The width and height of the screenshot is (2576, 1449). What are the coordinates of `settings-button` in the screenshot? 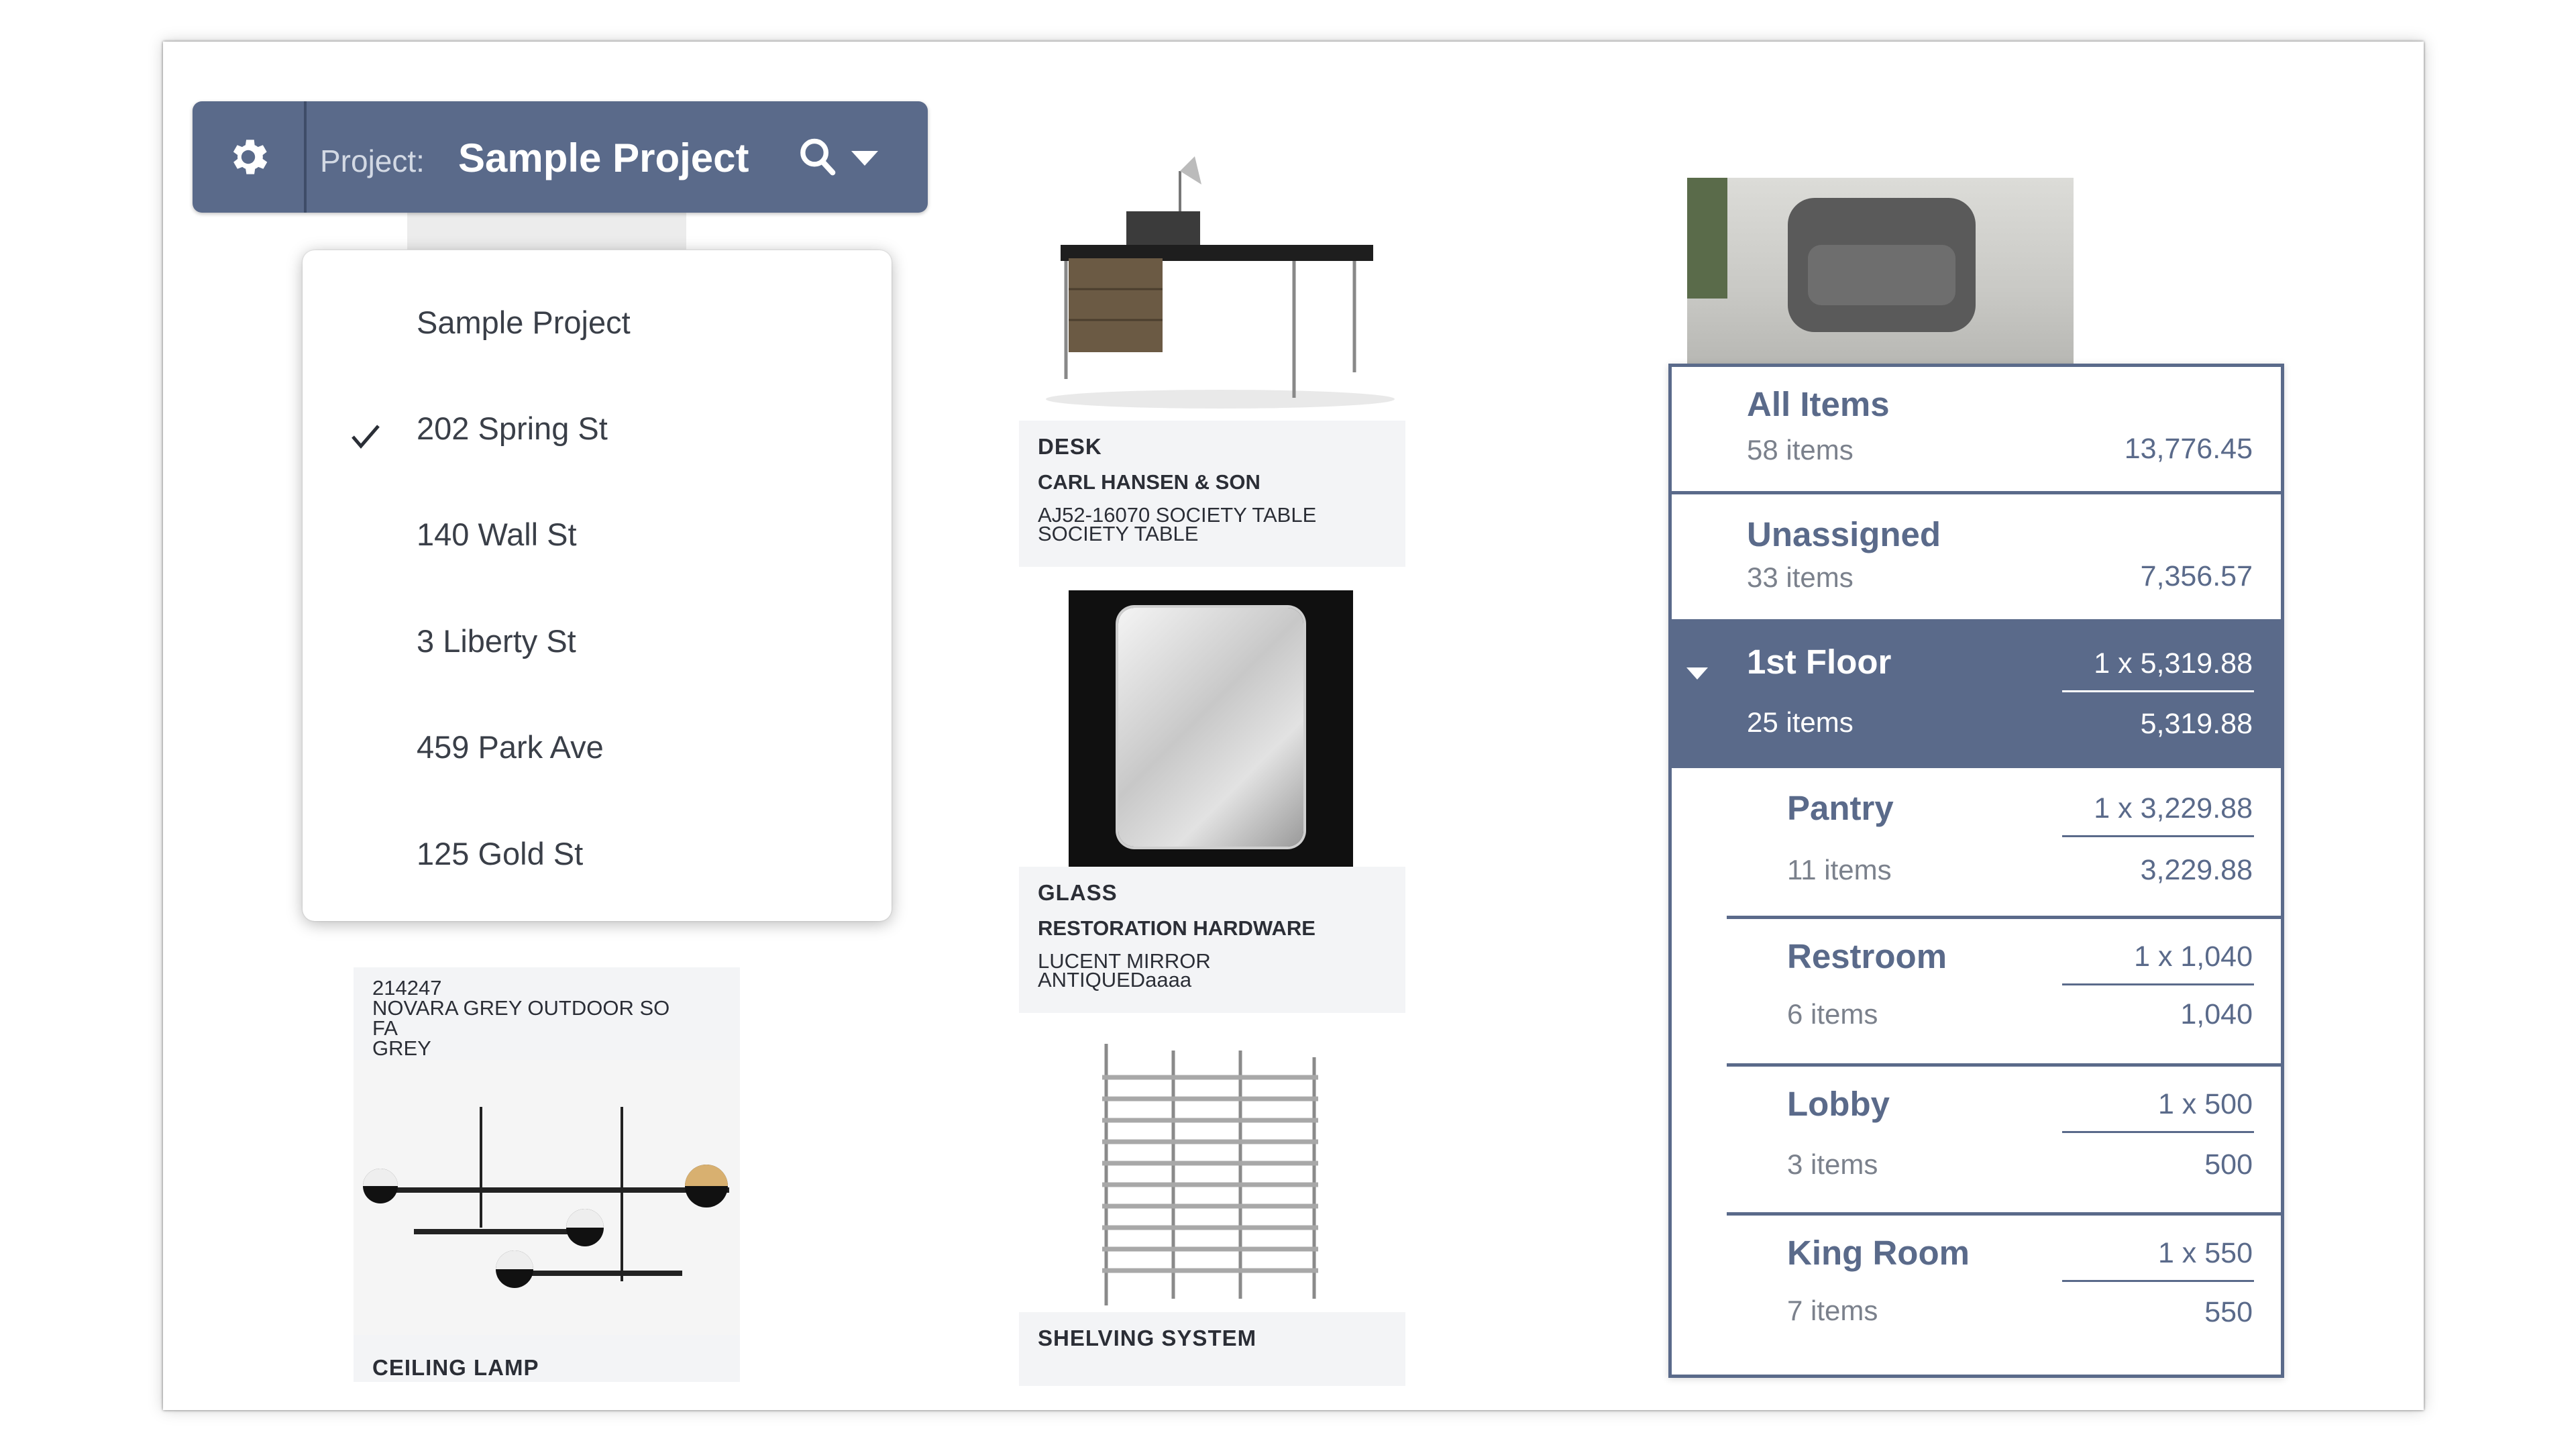 It's located at (250, 157).